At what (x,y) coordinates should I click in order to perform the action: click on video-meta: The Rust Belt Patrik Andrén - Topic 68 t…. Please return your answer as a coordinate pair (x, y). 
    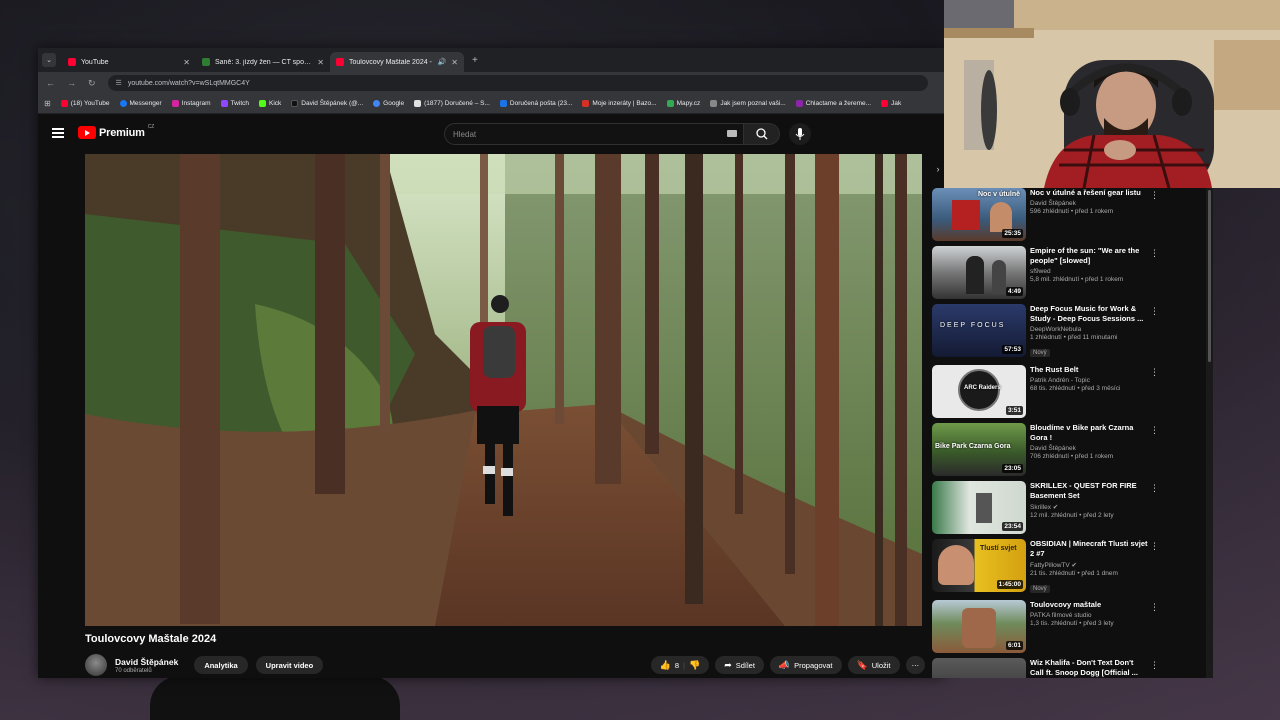
    Looking at the image, I should click on (1089, 378).